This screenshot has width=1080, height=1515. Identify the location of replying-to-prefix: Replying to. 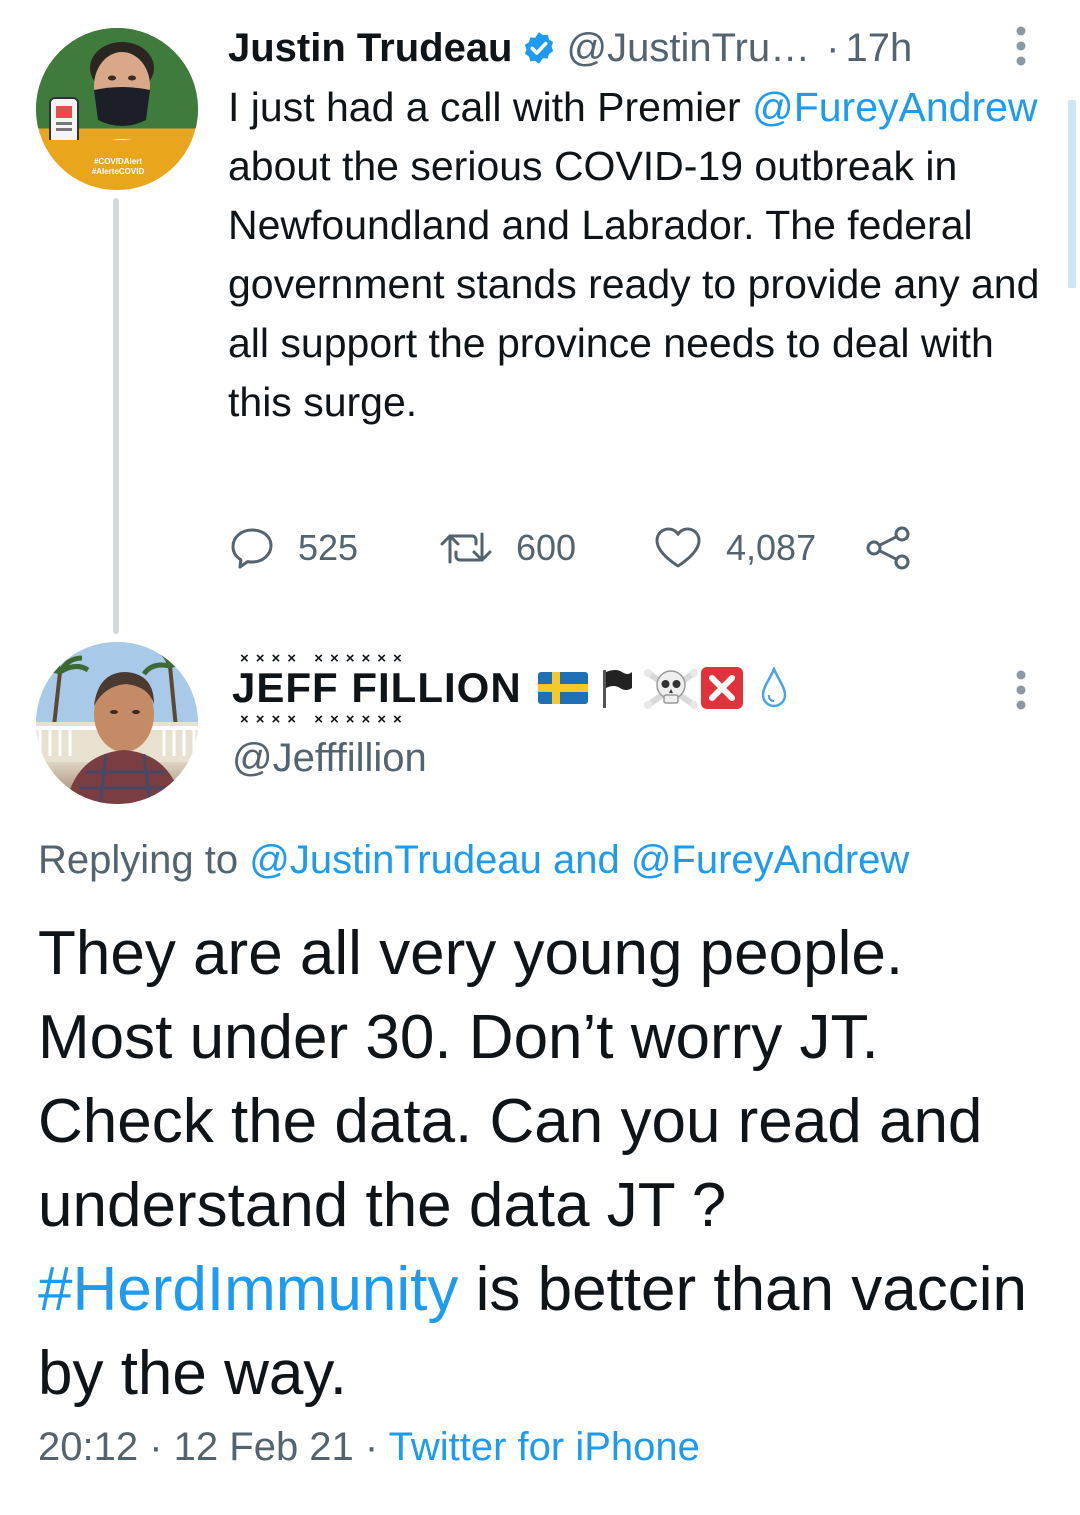
(144, 860).